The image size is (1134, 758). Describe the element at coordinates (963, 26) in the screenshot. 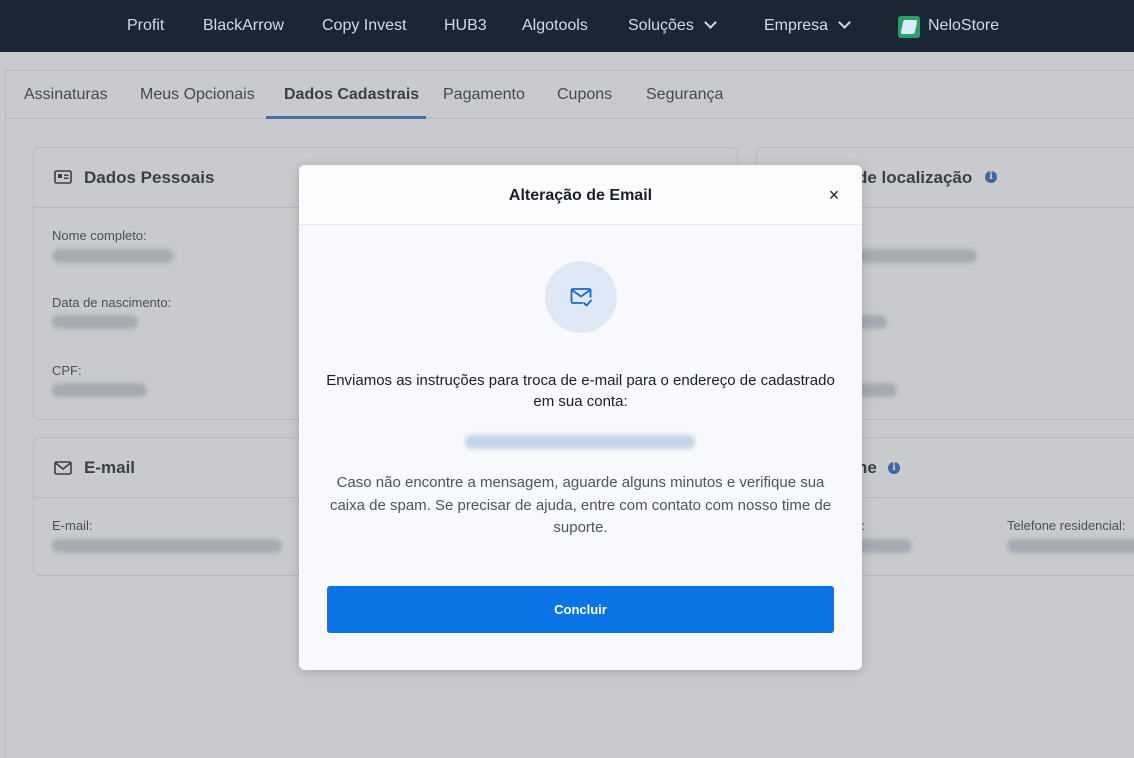

I see `nav-nelostore: NeloStore` at that location.